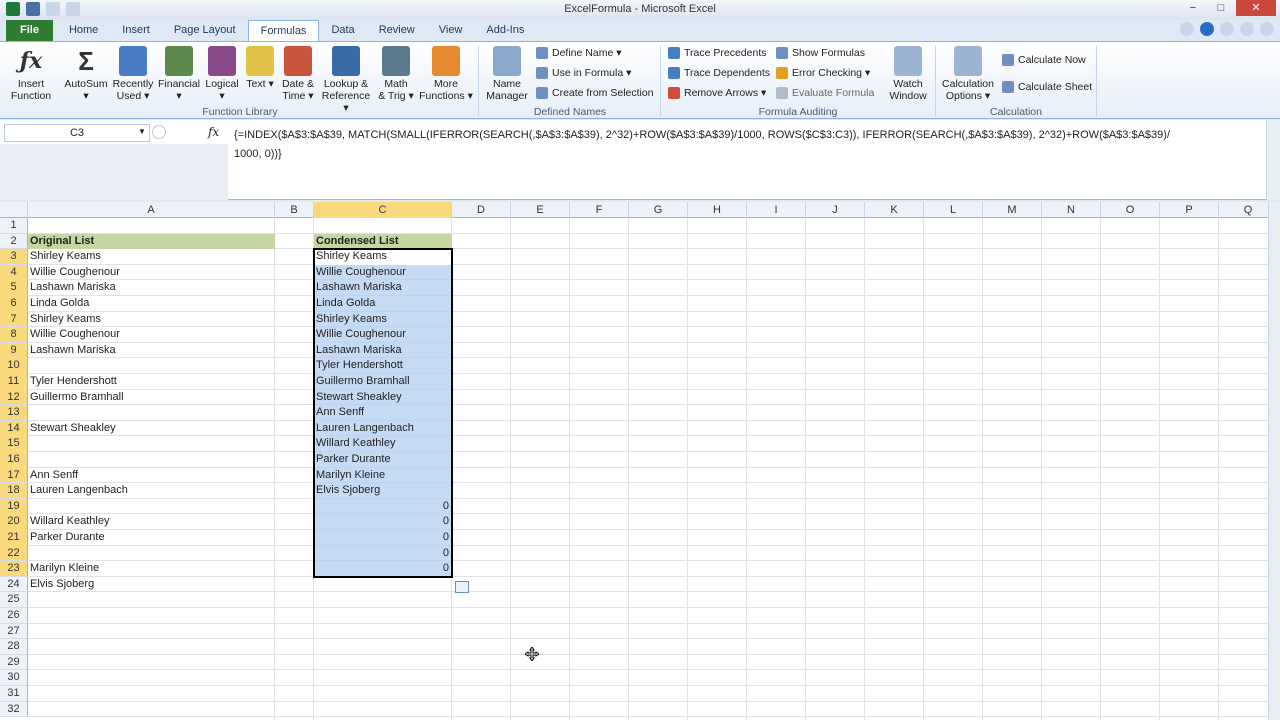 This screenshot has width=1280, height=720. Describe the element at coordinates (383, 476) in the screenshot. I see `cell-c17: Marilyn Kleine` at that location.